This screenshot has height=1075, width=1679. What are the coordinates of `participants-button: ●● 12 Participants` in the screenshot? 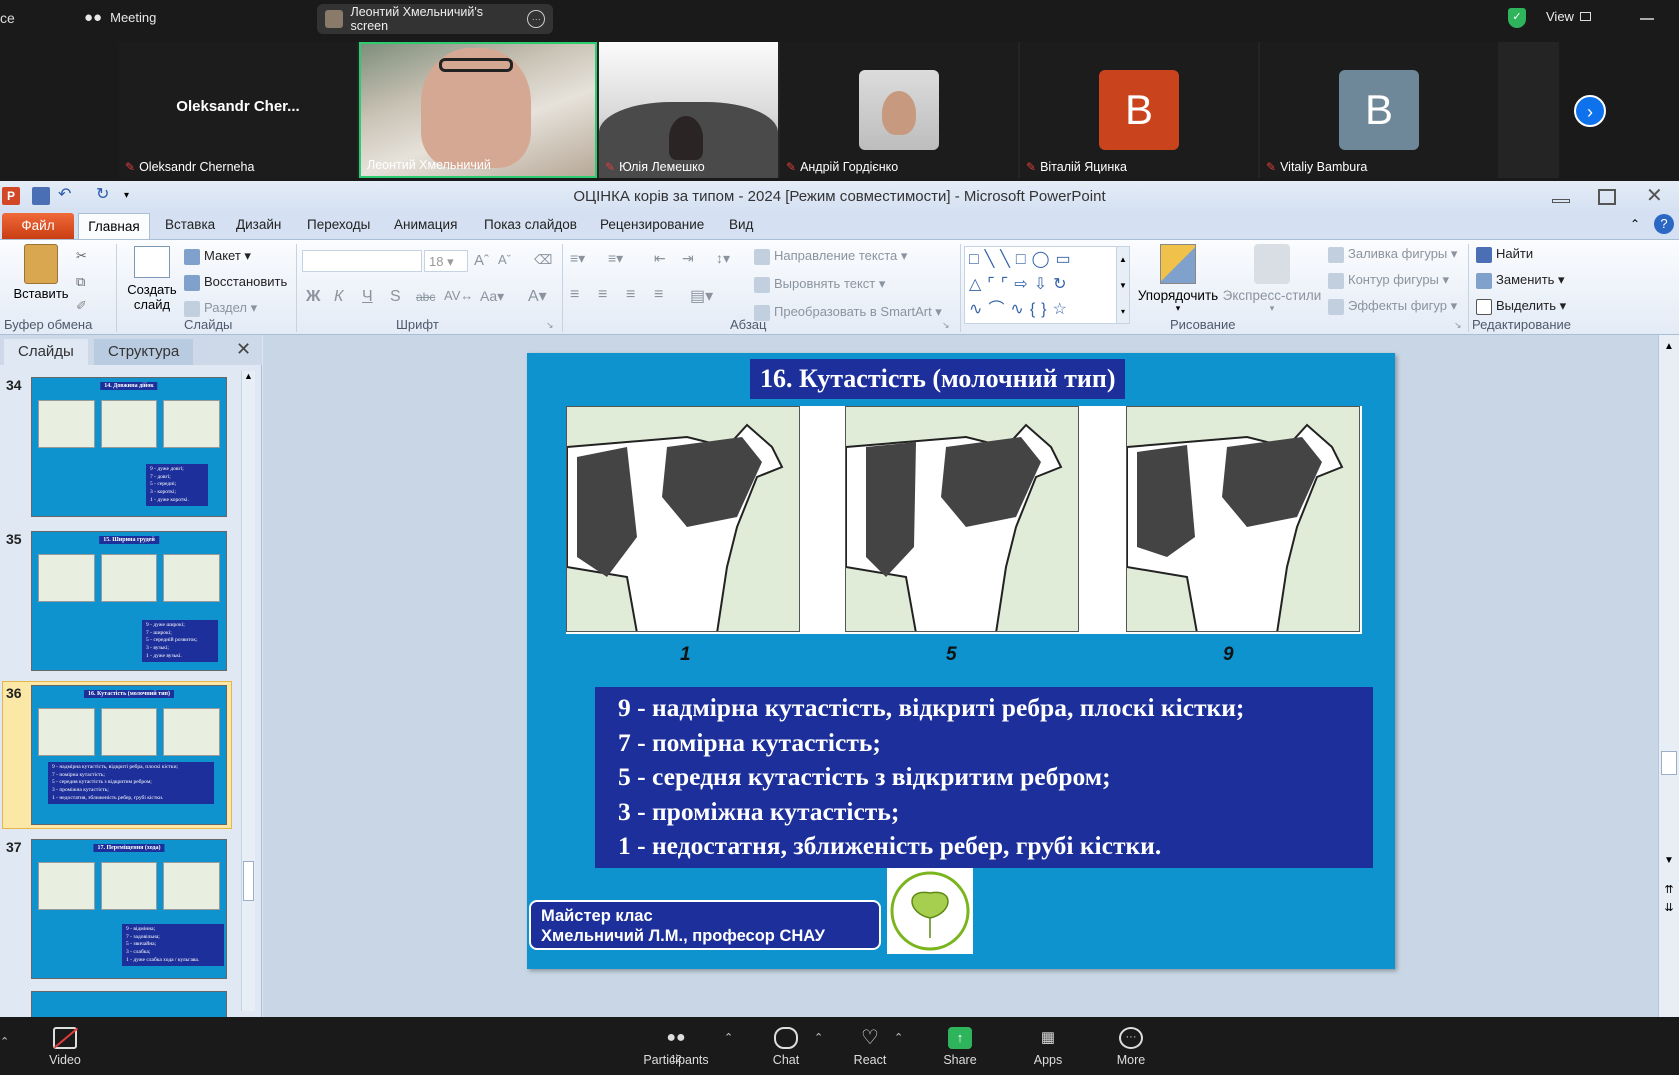 It's located at (676, 1047).